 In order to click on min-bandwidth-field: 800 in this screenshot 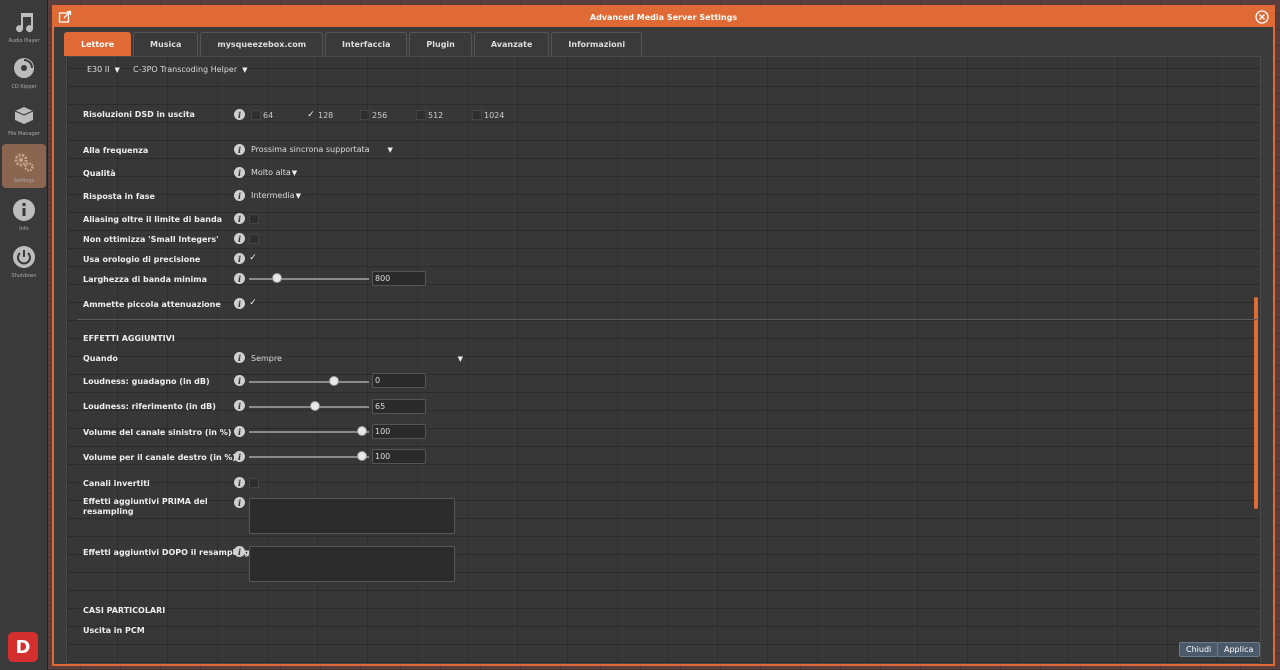, I will do `click(399, 278)`.